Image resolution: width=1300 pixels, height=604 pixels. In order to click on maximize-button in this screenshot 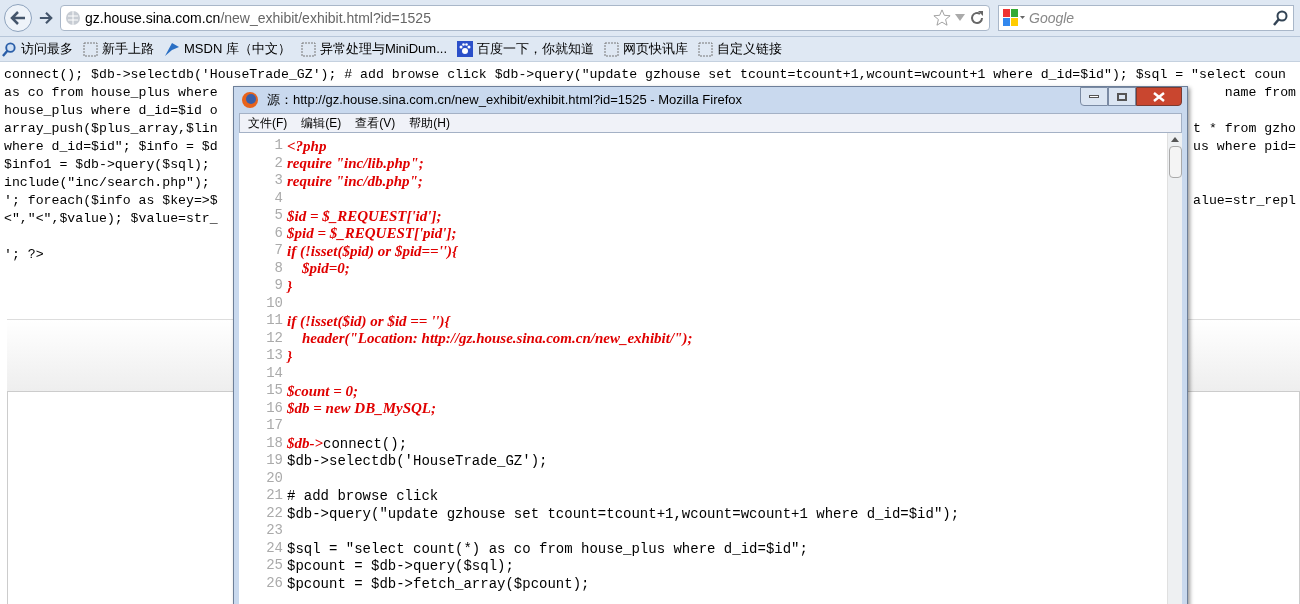, I will do `click(1122, 96)`.